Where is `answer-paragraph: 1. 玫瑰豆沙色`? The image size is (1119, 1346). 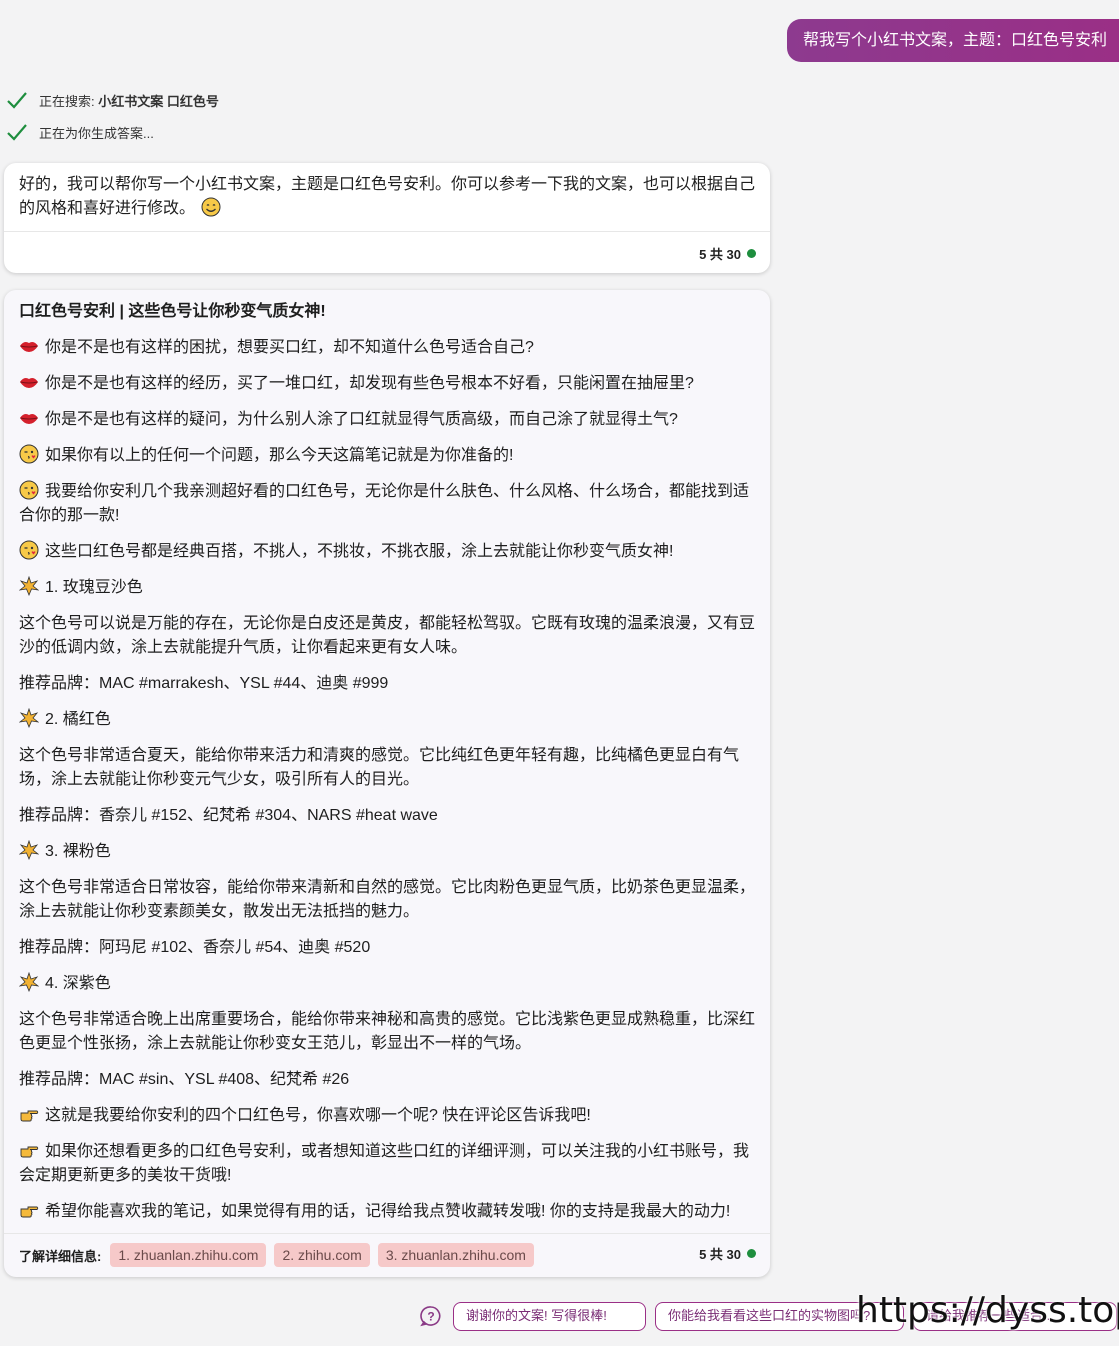
answer-paragraph: 1. 玫瑰豆沙色 is located at coordinates (387, 588).